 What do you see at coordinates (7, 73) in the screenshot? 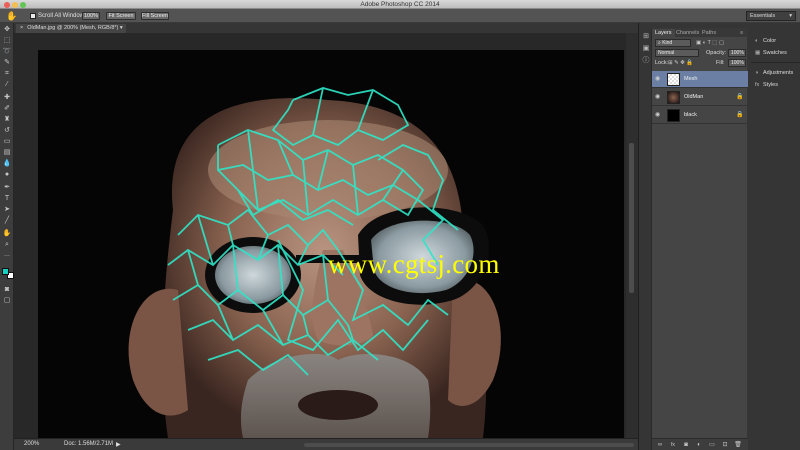
I see `crop-tool-icon: ⌗` at bounding box center [7, 73].